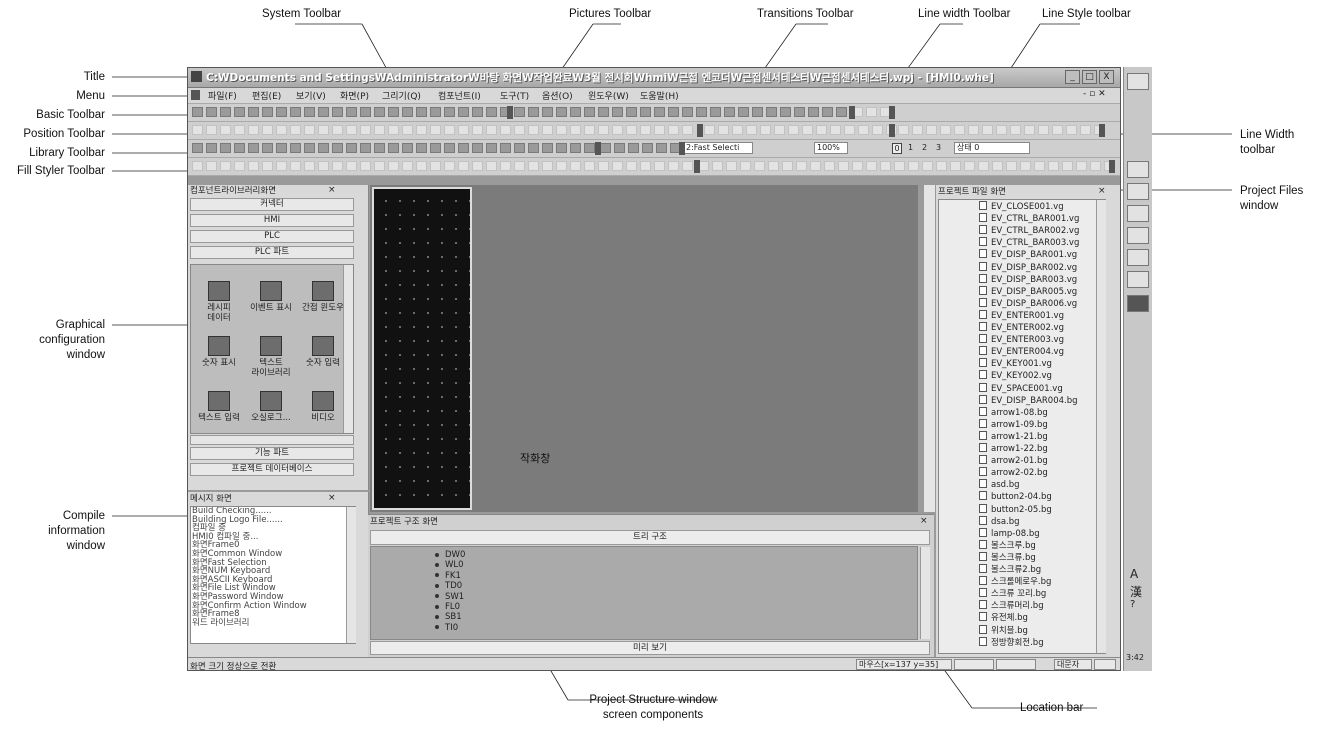 The image size is (1319, 751). Describe the element at coordinates (1013, 424) in the screenshot. I see `file-item: arrow1-09.bg` at that location.